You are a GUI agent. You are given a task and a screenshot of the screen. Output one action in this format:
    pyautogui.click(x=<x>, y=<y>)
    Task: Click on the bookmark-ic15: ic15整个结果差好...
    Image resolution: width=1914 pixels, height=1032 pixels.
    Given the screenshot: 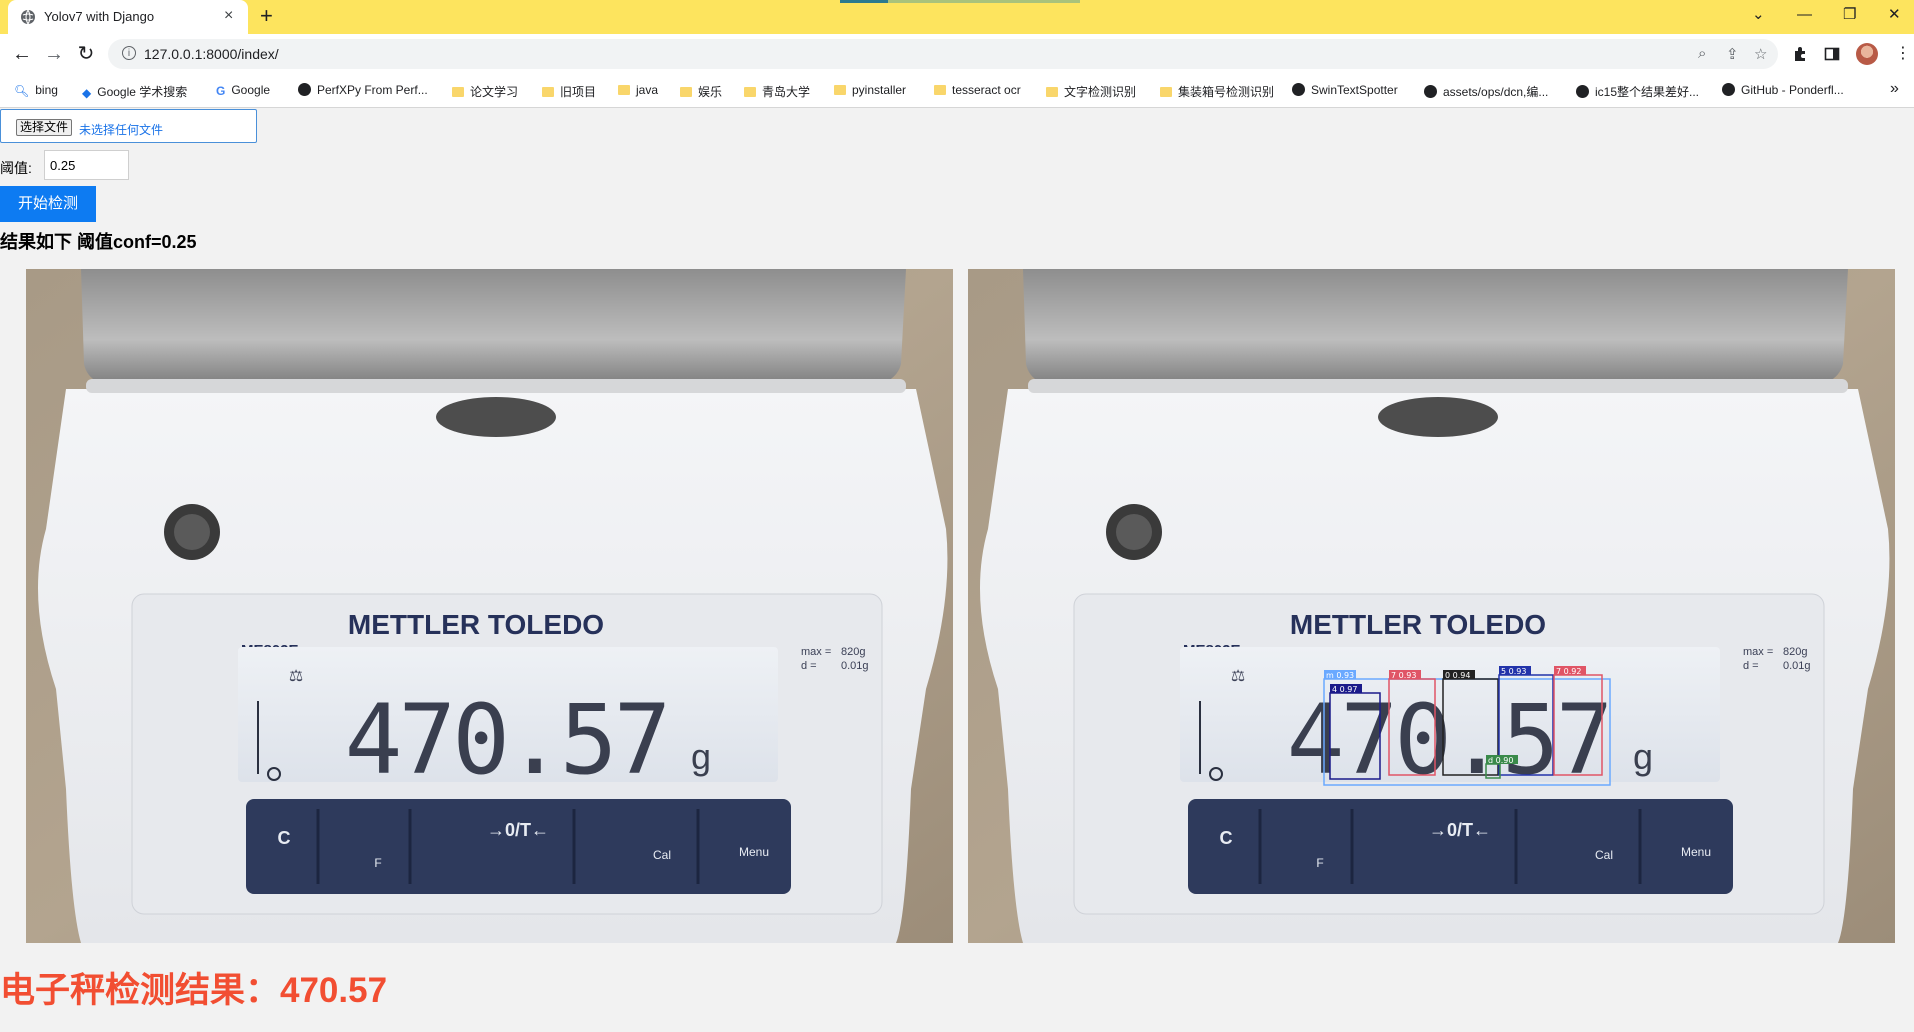 What is the action you would take?
    pyautogui.click(x=1637, y=91)
    